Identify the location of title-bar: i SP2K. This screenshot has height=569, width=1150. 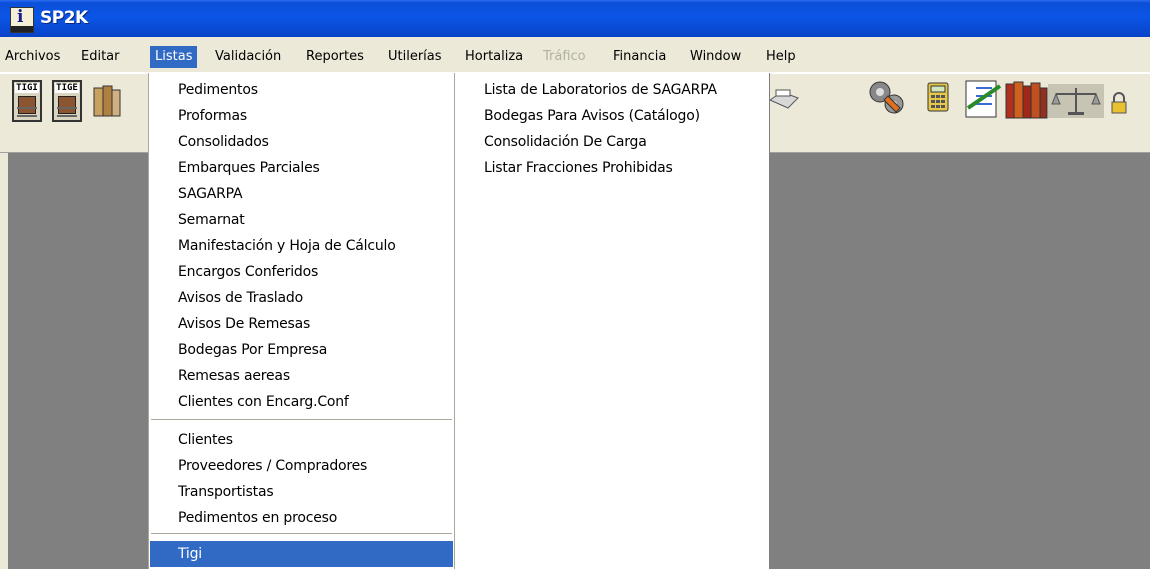
(575, 18).